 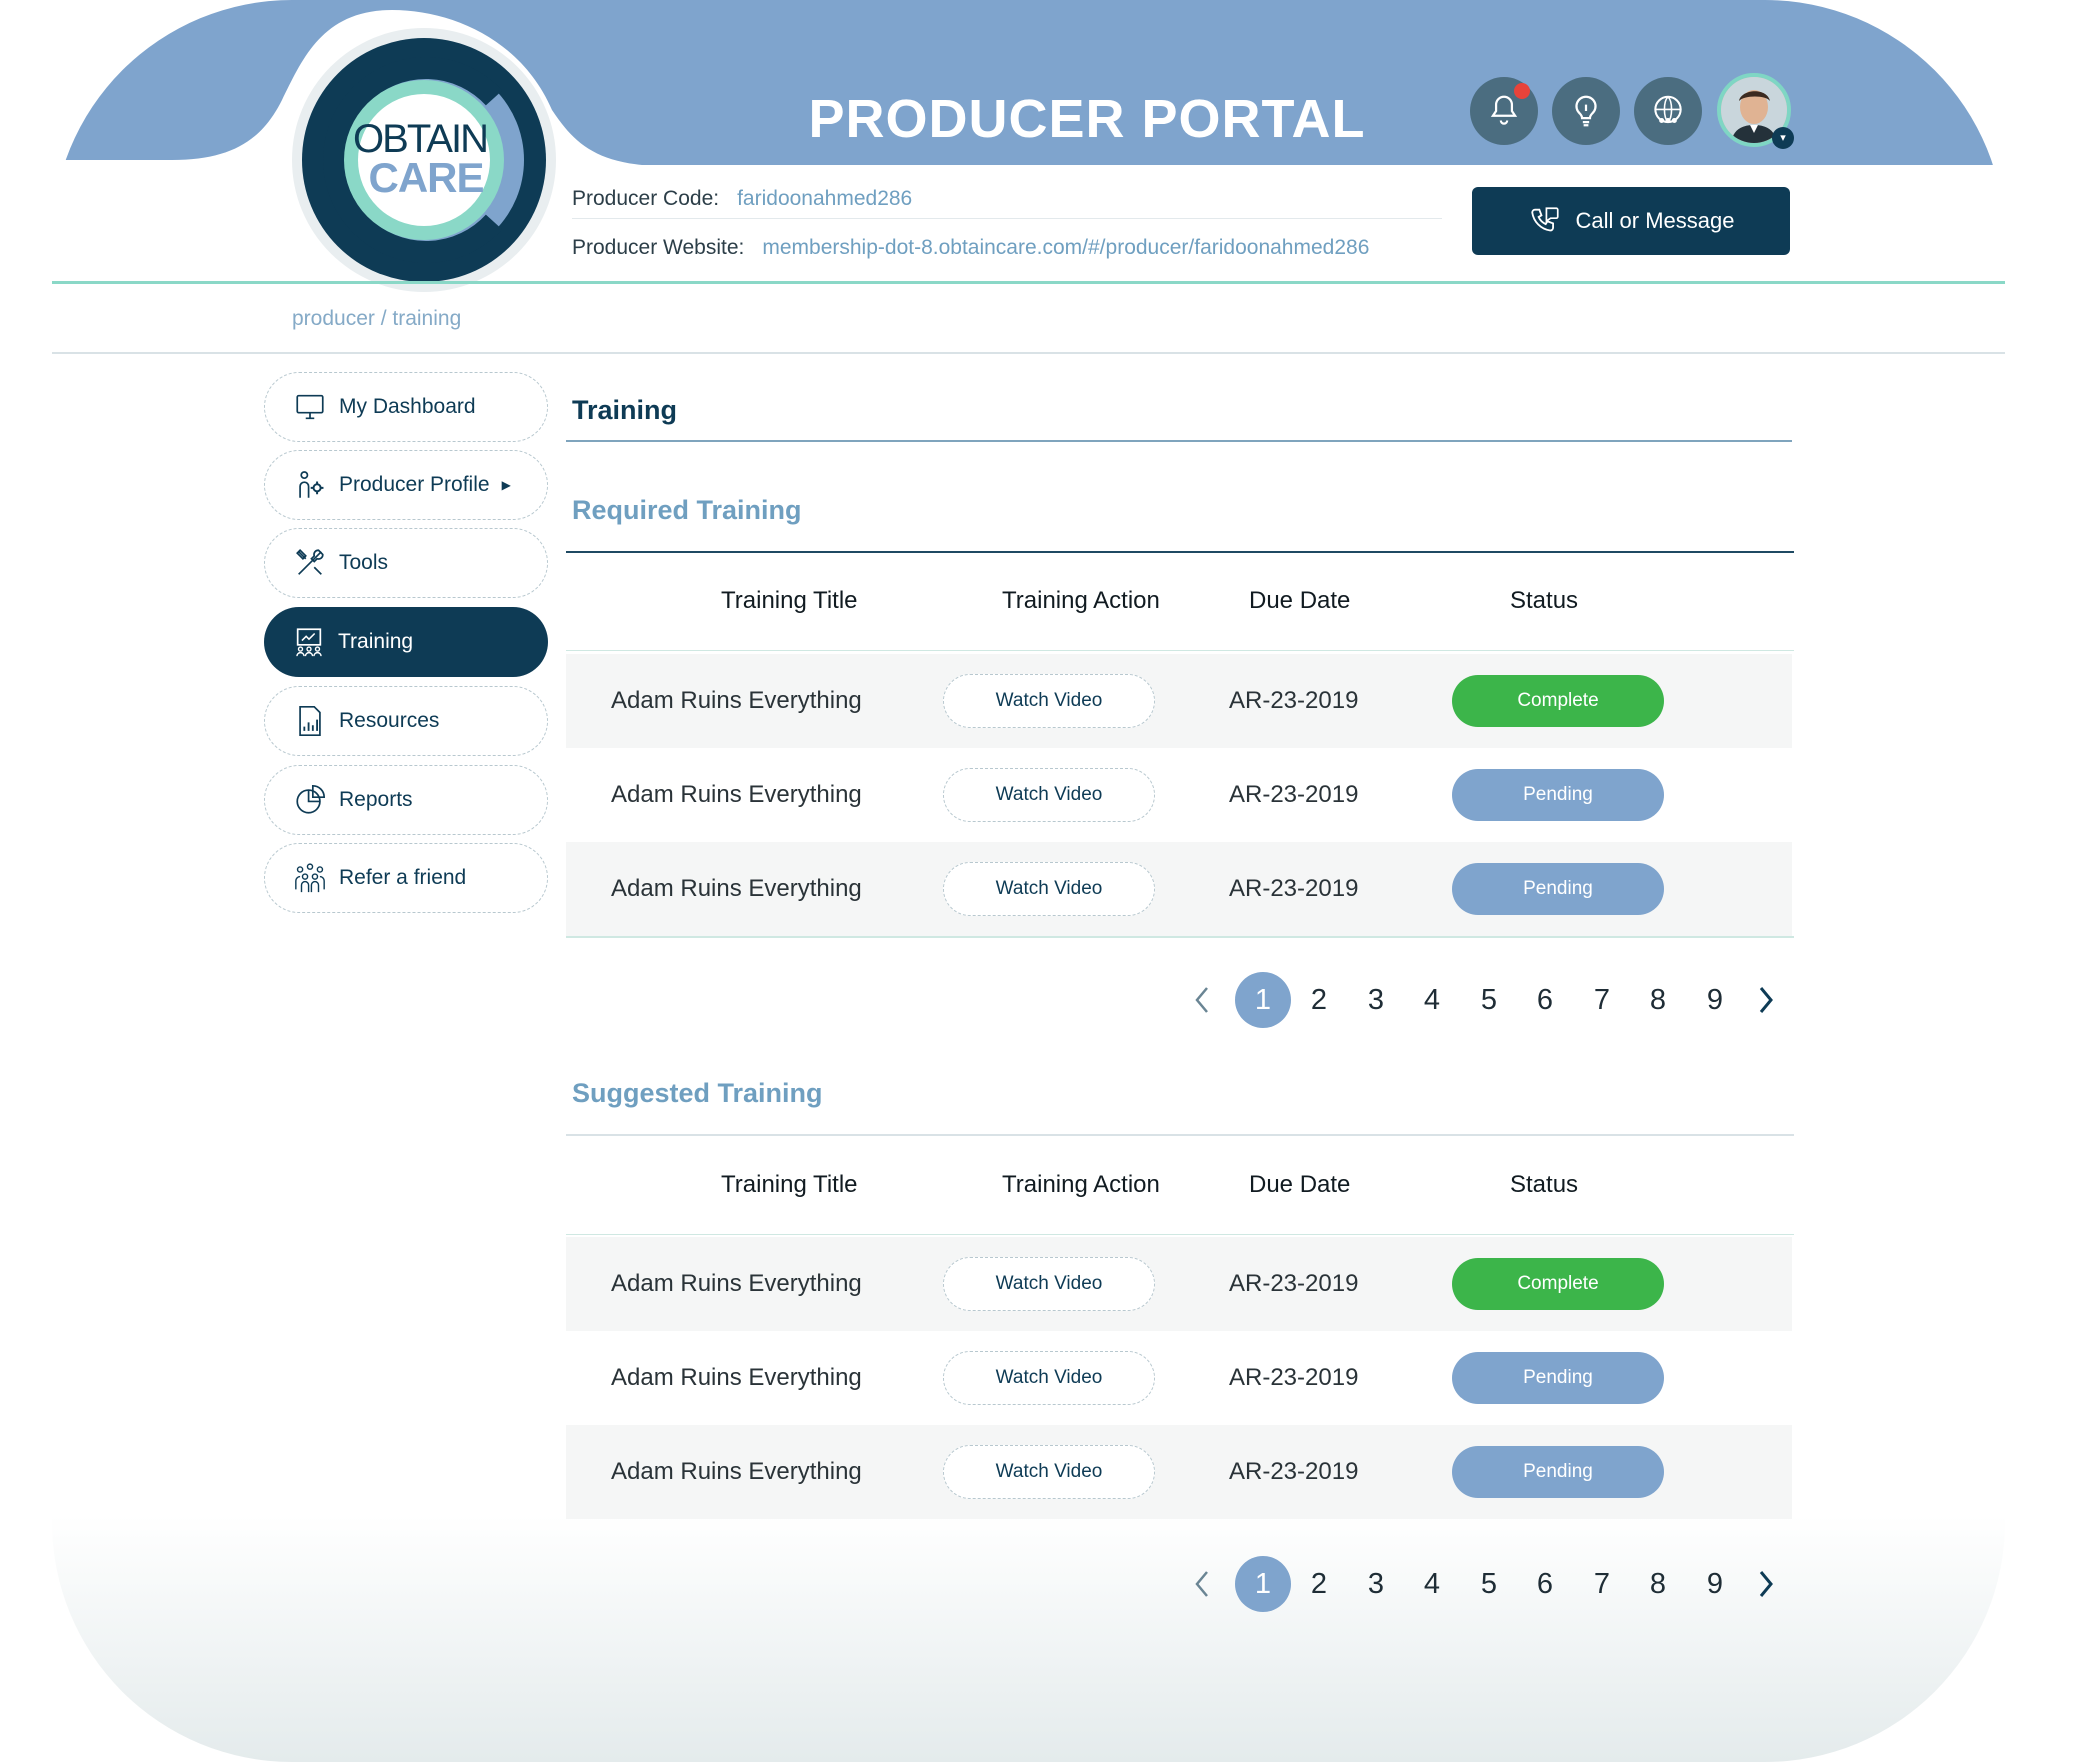 What do you see at coordinates (425, 177) in the screenshot?
I see `svg-text: CARE` at bounding box center [425, 177].